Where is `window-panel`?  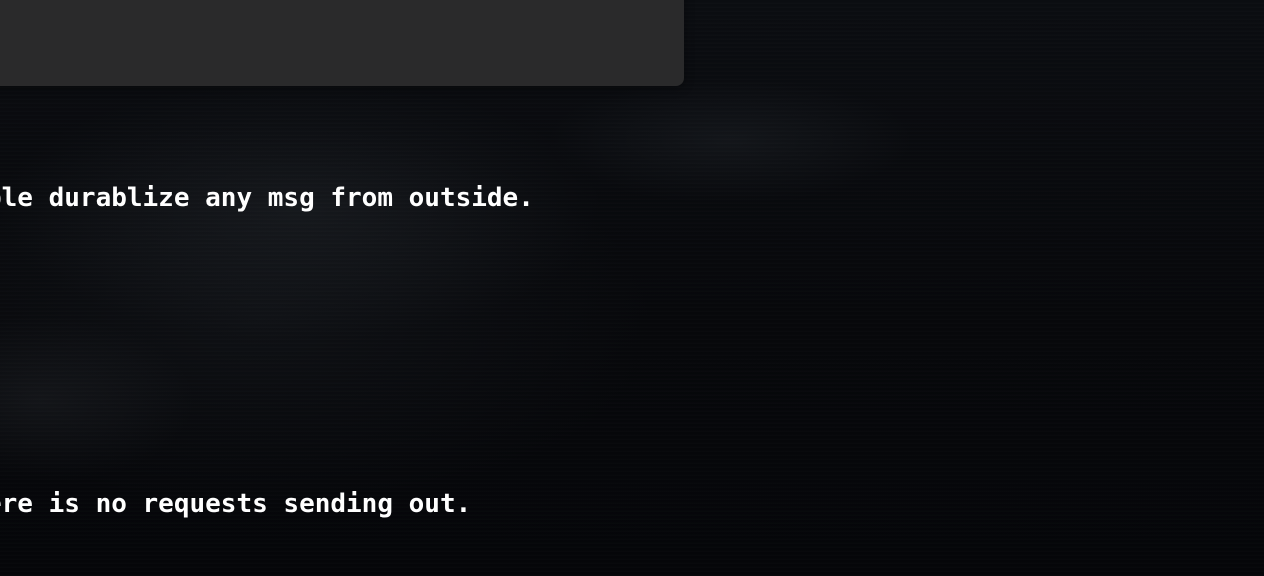 window-panel is located at coordinates (342, 43).